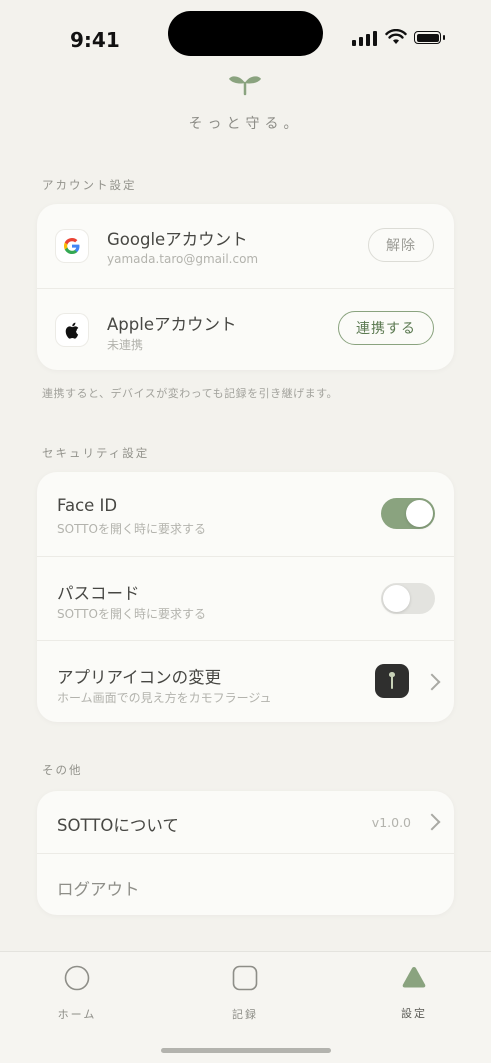  Describe the element at coordinates (95, 40) in the screenshot. I see `status-time: 9:41` at that location.